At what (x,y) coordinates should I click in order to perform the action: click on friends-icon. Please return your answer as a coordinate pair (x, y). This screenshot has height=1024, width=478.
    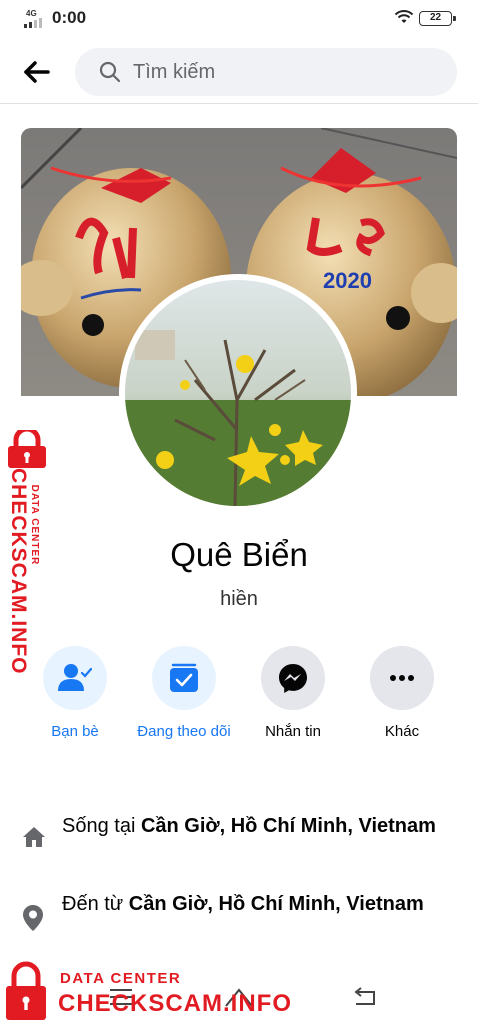
    Looking at the image, I should click on (75, 677).